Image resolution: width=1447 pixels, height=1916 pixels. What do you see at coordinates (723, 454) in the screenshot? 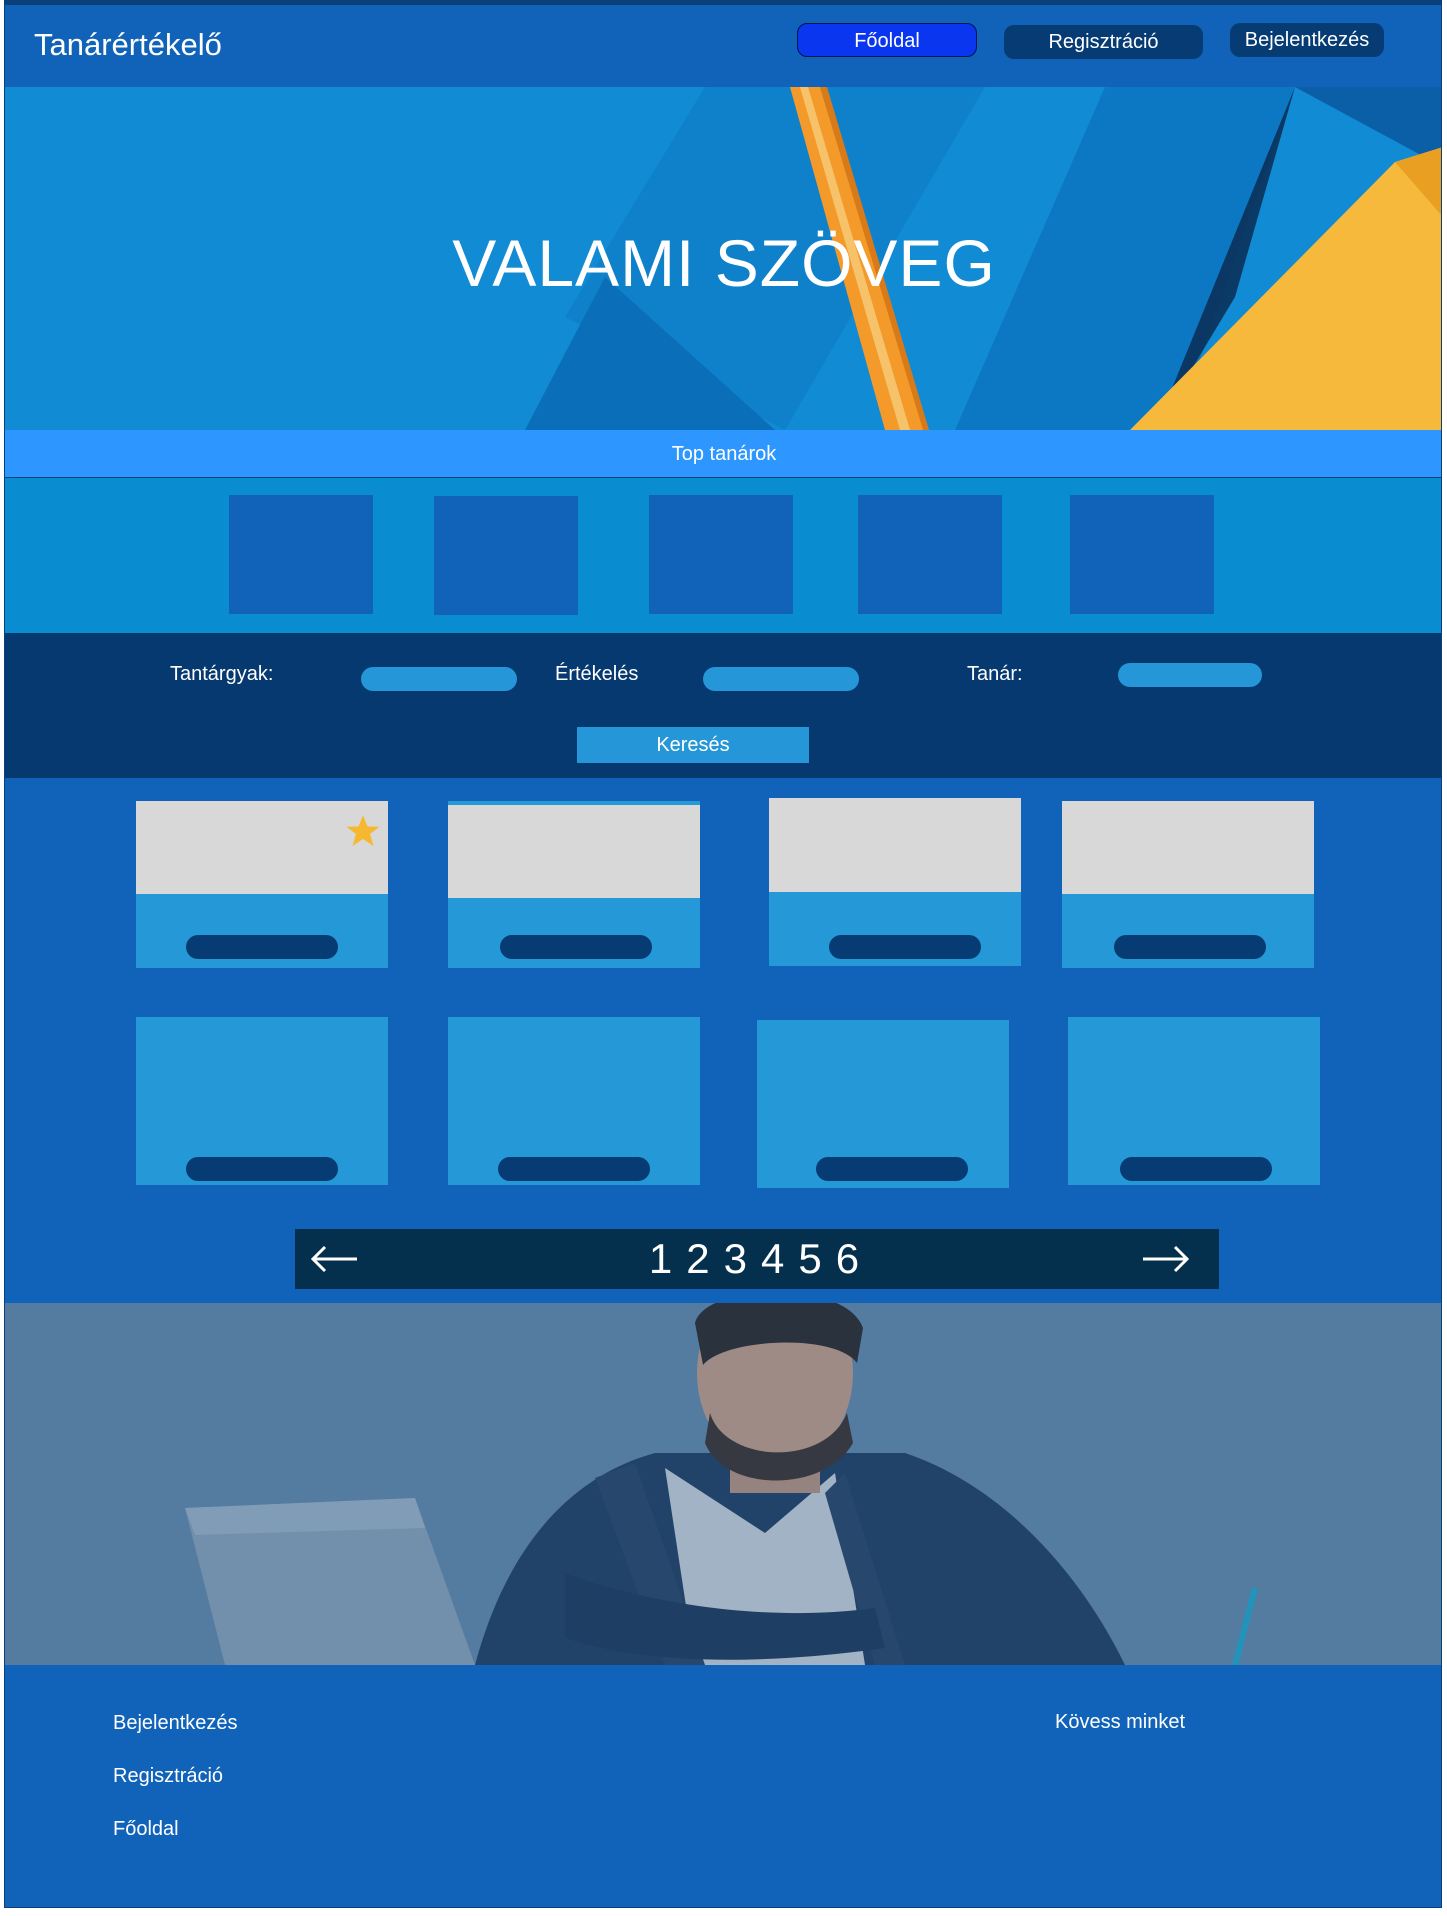
I see `top-teachers-heading: Top tanárok` at bounding box center [723, 454].